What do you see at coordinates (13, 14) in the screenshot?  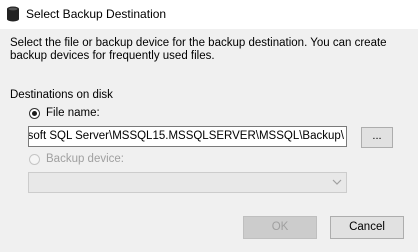 I see `database-icon` at bounding box center [13, 14].